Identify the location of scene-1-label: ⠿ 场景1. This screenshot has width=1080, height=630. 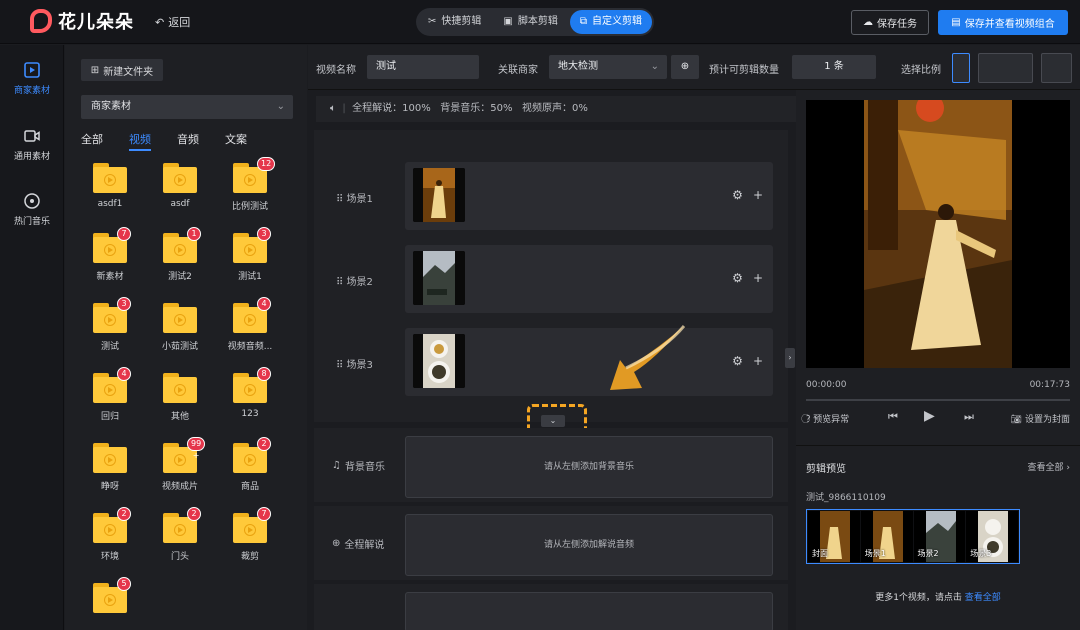
(354, 197).